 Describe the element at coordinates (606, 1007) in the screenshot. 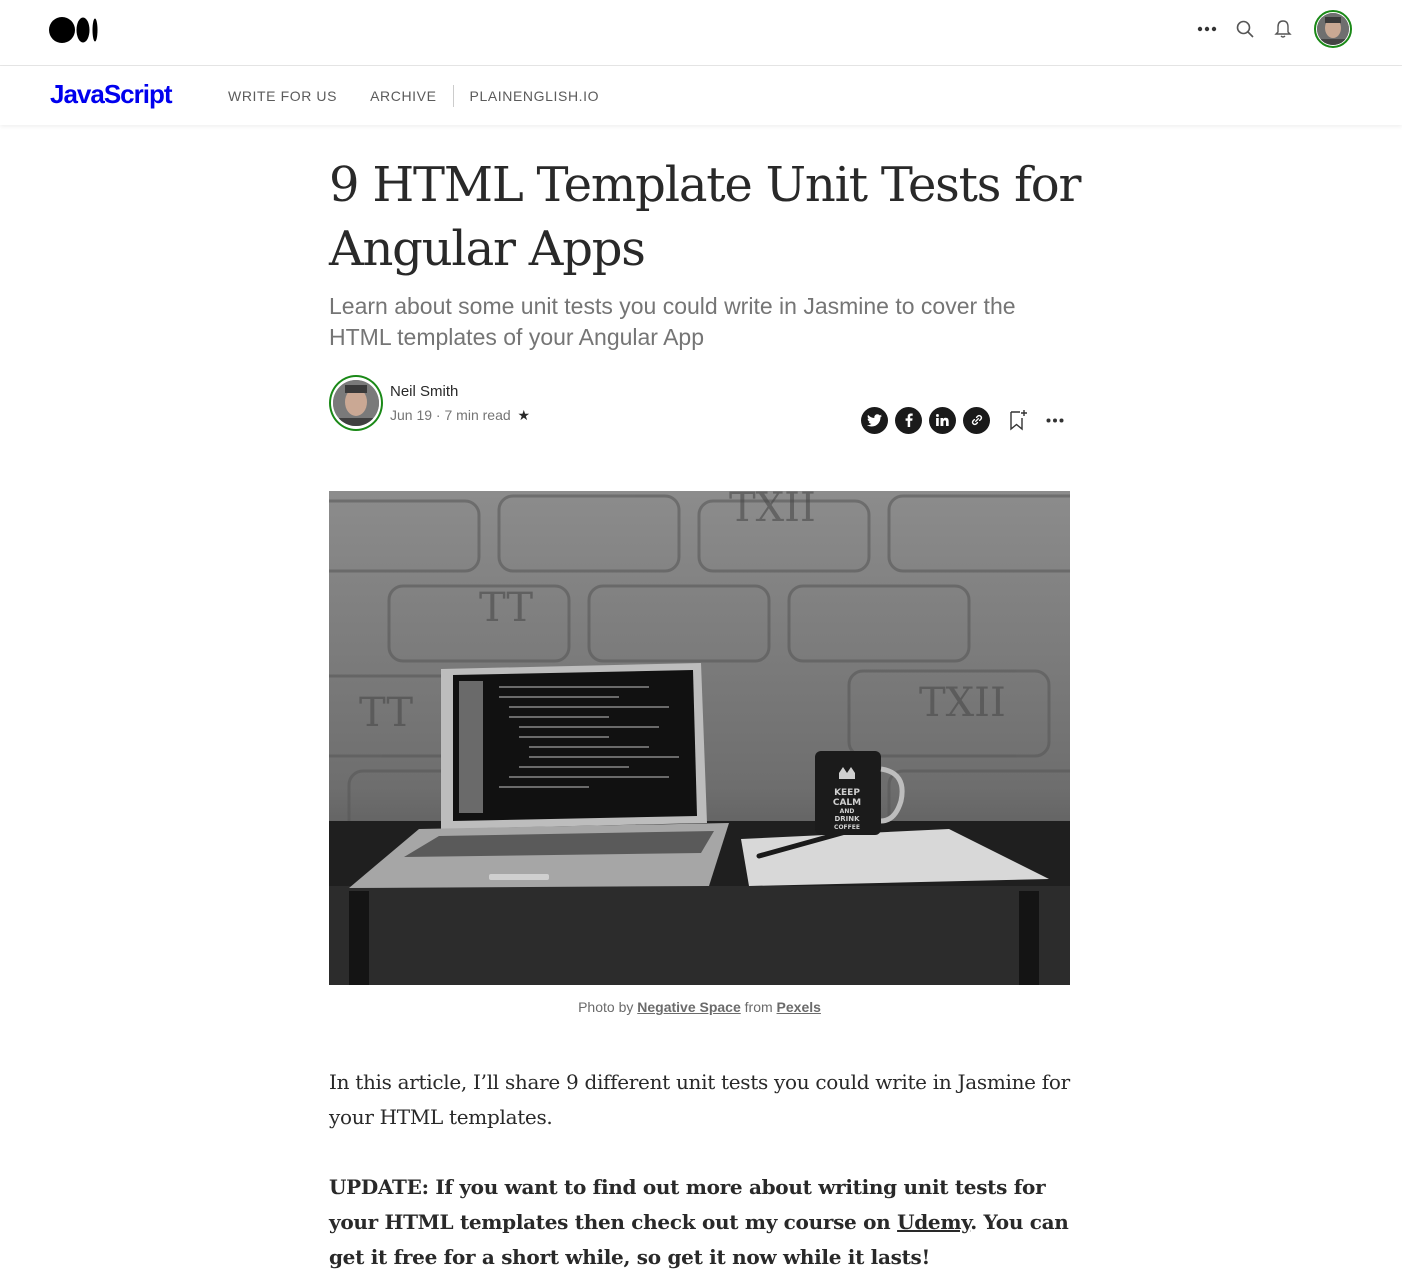

I see `caption-prefix: Photo by` at that location.